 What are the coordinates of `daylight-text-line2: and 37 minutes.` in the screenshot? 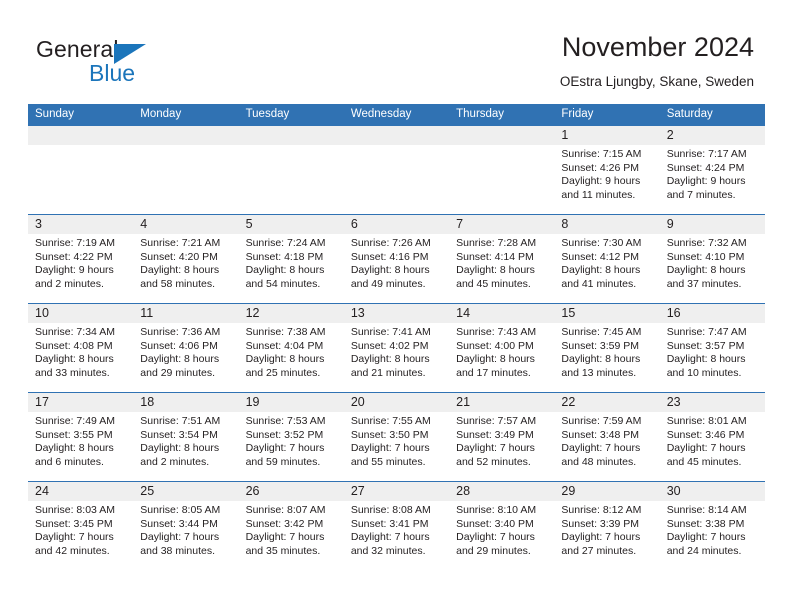 It's located at (704, 283).